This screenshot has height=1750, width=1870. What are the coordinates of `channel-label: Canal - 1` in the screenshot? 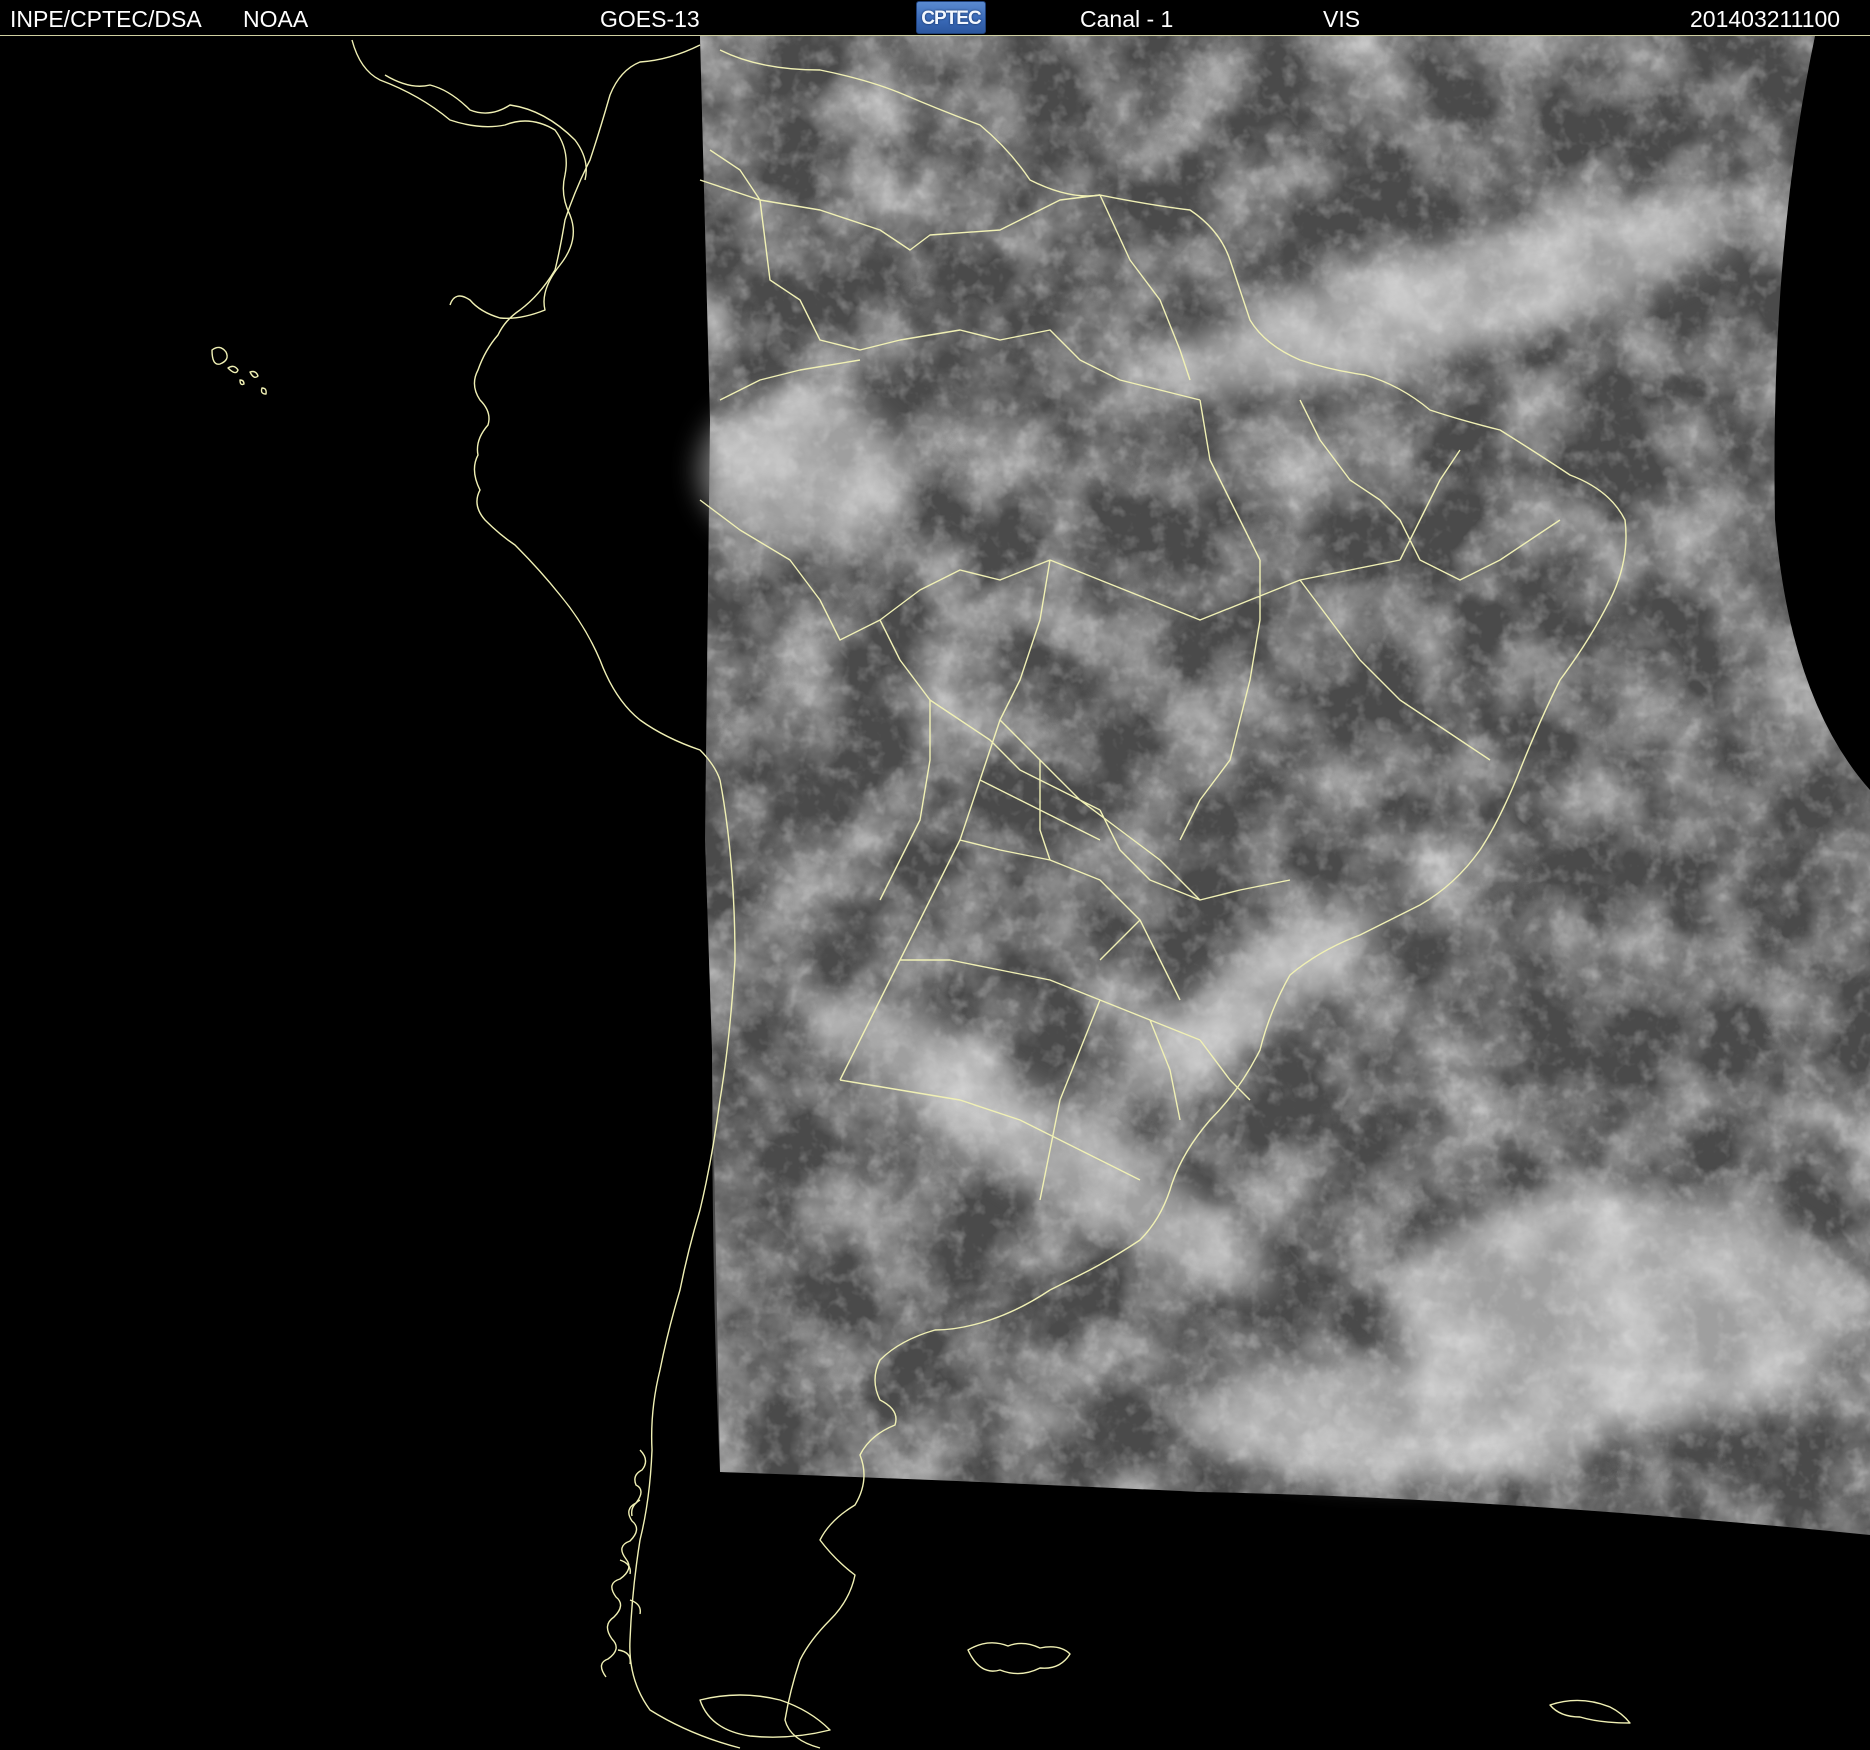 It's located at (1127, 19).